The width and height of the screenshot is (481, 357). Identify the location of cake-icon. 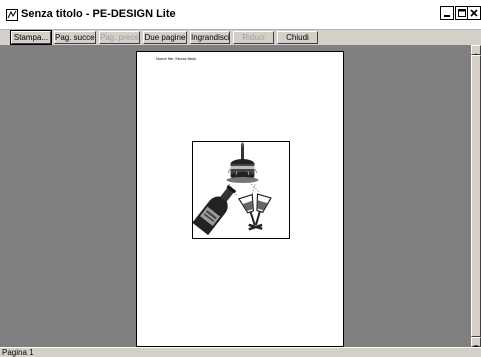
(242, 162).